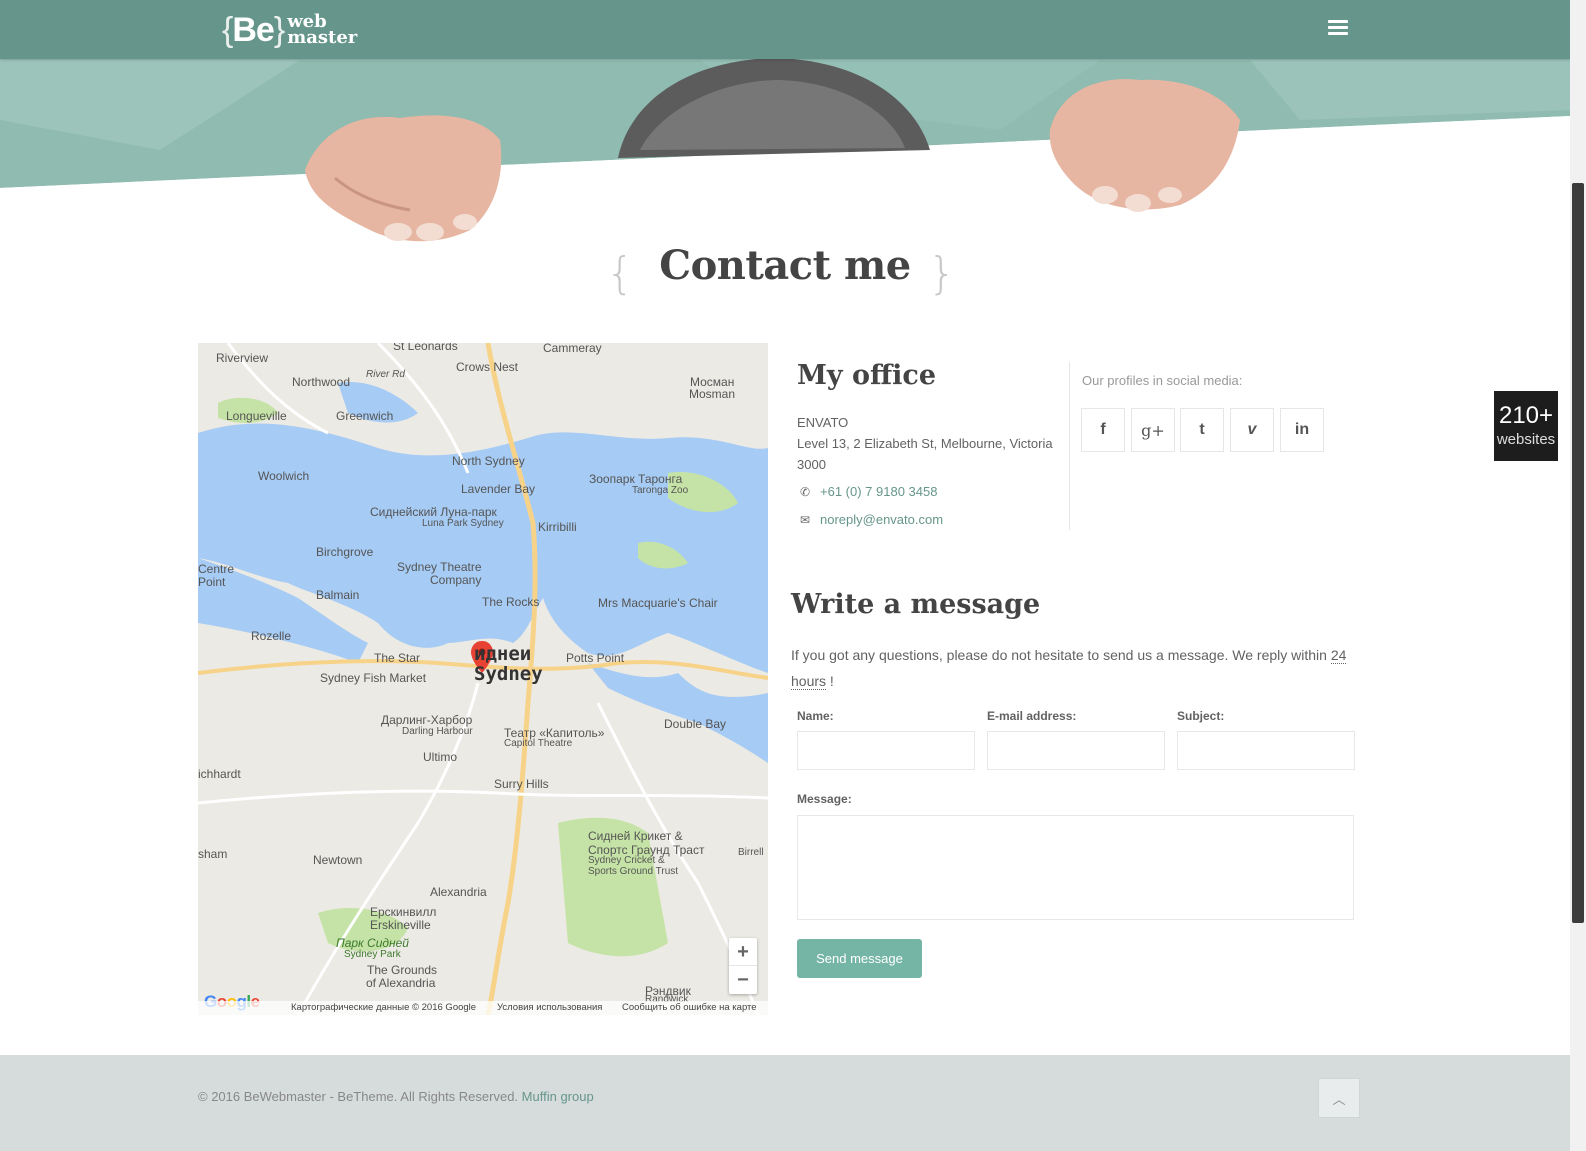 The width and height of the screenshot is (1586, 1151). I want to click on map-label: Sydney Park, so click(372, 954).